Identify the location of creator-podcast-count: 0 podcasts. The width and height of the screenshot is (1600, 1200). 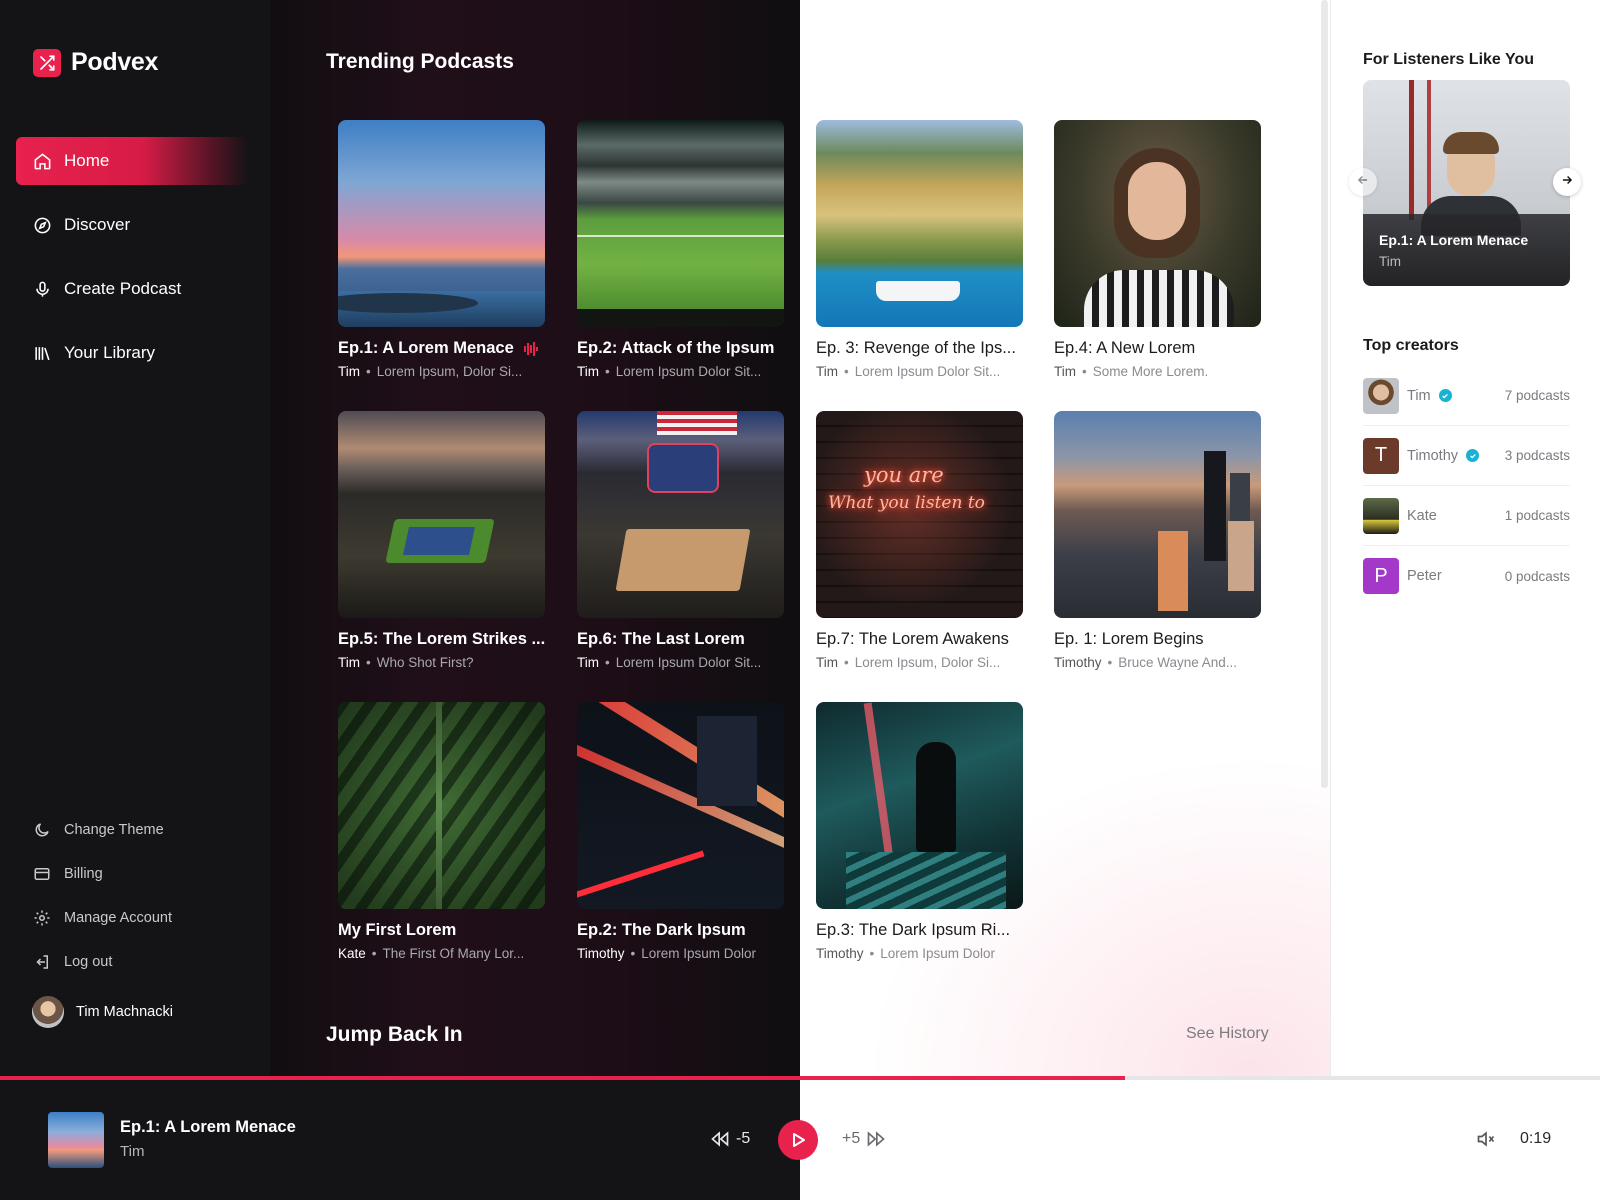
(1537, 576).